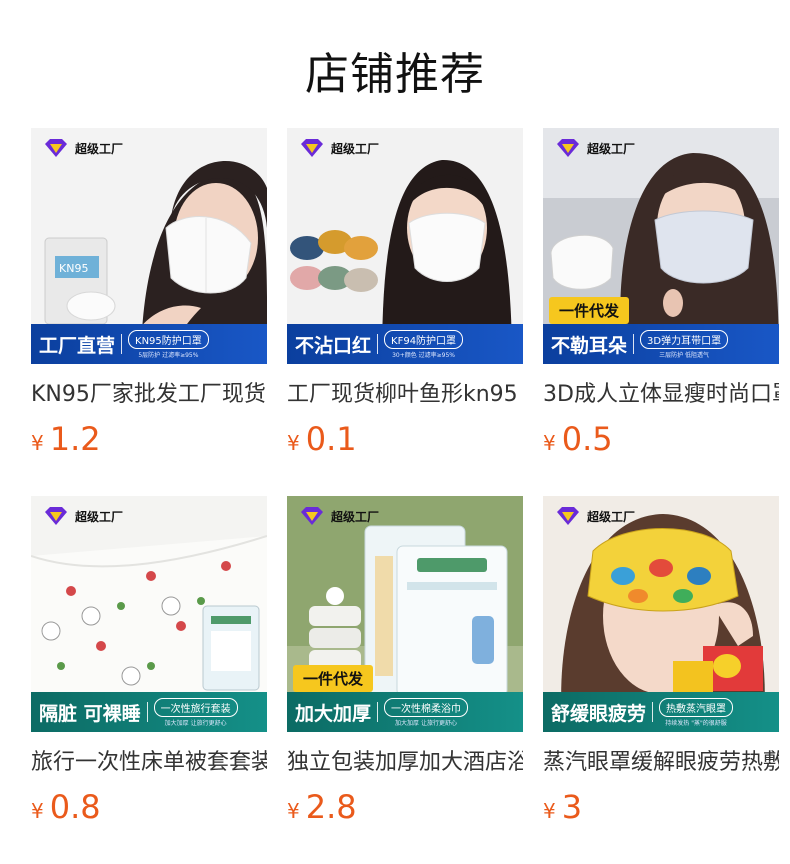 This screenshot has width=790, height=864. Describe the element at coordinates (405, 246) in the screenshot. I see `product-image: 超级工厂 不沾口红 KF94防护口罩 30+颜色 过滤率≥95%` at that location.